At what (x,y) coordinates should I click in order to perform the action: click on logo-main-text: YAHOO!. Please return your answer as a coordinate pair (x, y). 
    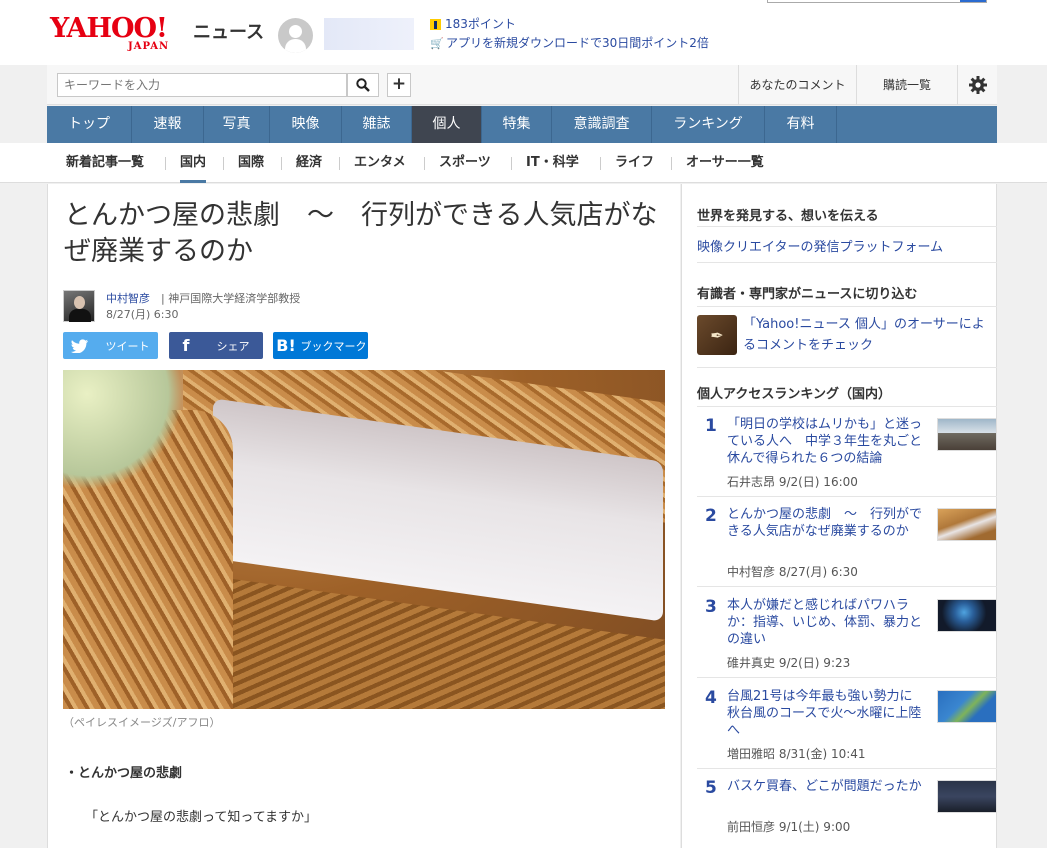
    Looking at the image, I should click on (109, 28).